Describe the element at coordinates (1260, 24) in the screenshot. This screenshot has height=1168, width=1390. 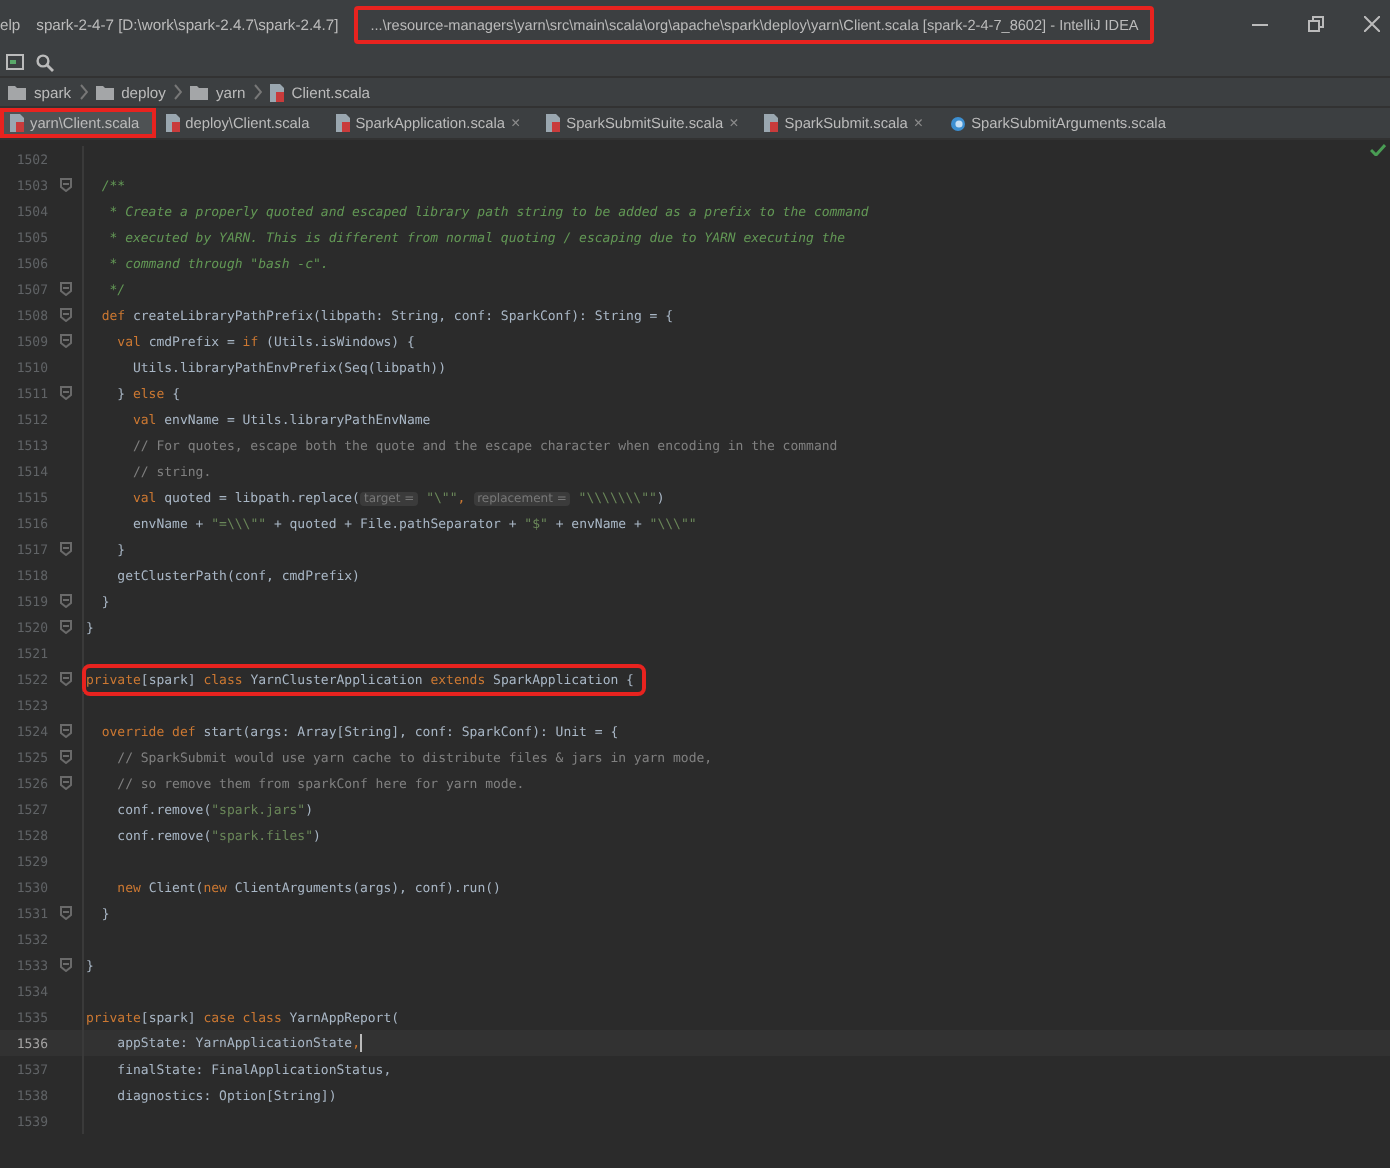
I see `minimize-icon` at that location.